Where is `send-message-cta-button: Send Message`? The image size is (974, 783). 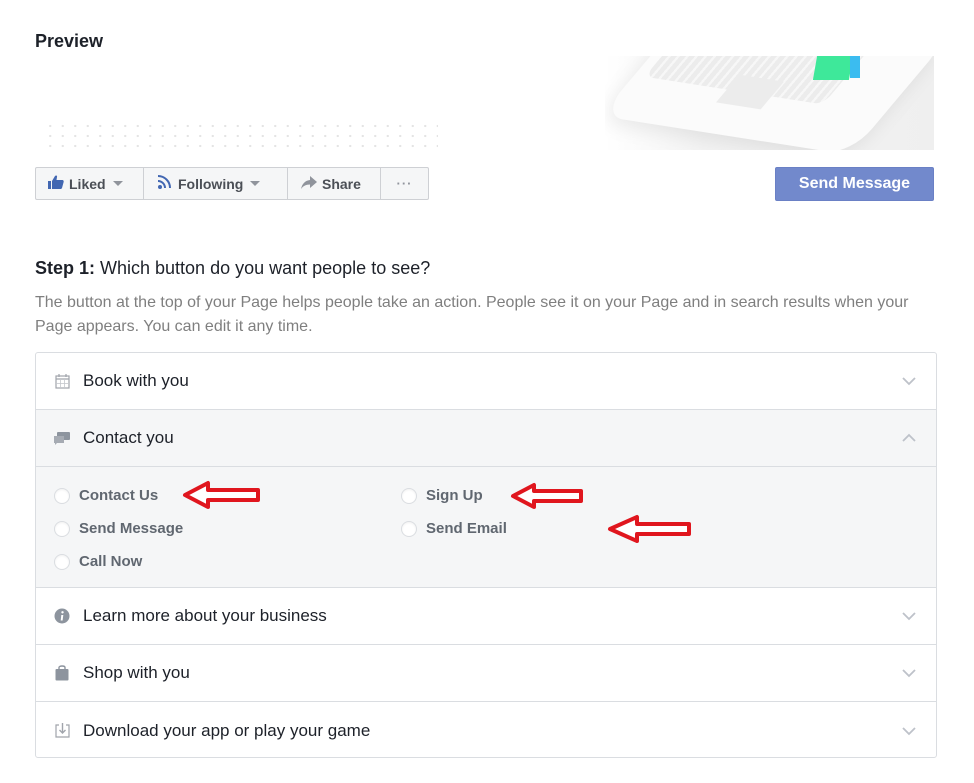
send-message-cta-button: Send Message is located at coordinates (854, 184).